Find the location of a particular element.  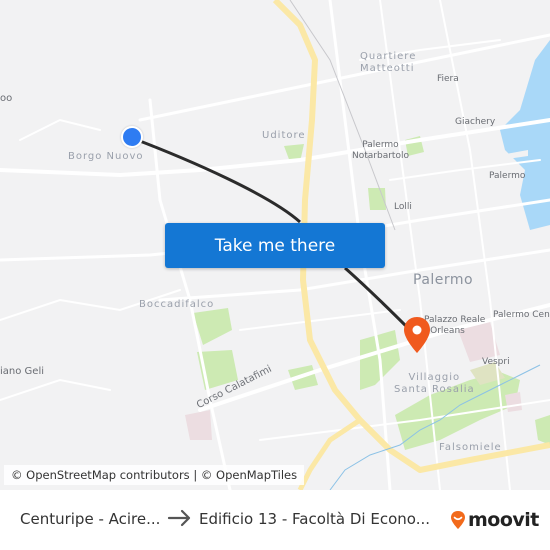

label-borgo-nuovo: Borgo Nuovo is located at coordinates (106, 156).